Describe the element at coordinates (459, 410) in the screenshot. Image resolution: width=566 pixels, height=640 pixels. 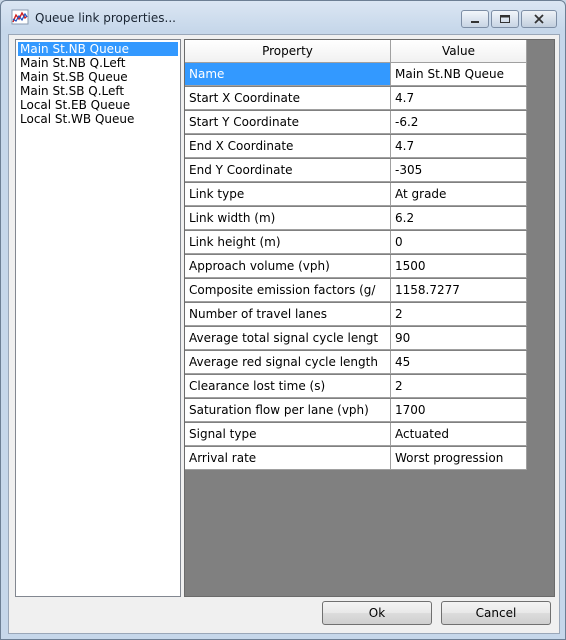
I see `value-cell: 1700` at that location.